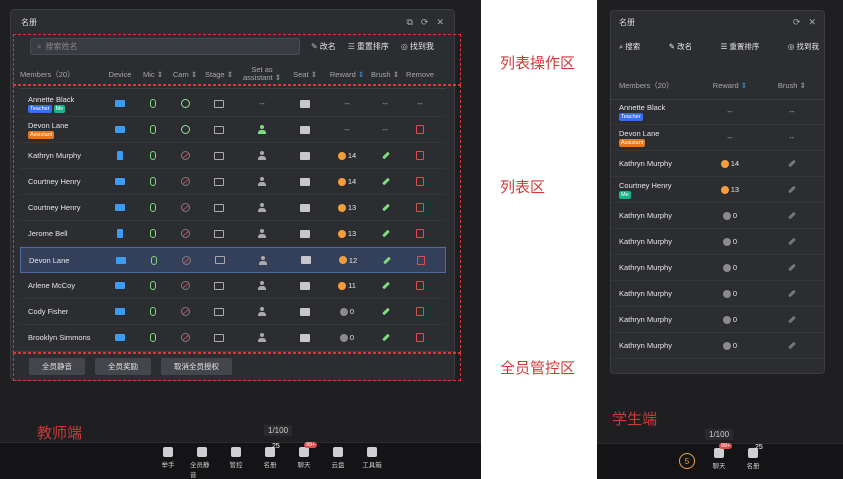 The height and width of the screenshot is (479, 843). I want to click on table-row: Annette Black Teacher -- --, so click(717, 112).